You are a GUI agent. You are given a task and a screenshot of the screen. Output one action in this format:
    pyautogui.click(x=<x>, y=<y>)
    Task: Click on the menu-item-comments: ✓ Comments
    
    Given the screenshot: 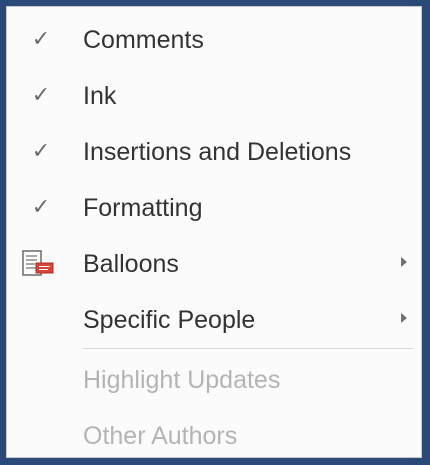 What is the action you would take?
    pyautogui.click(x=214, y=41)
    